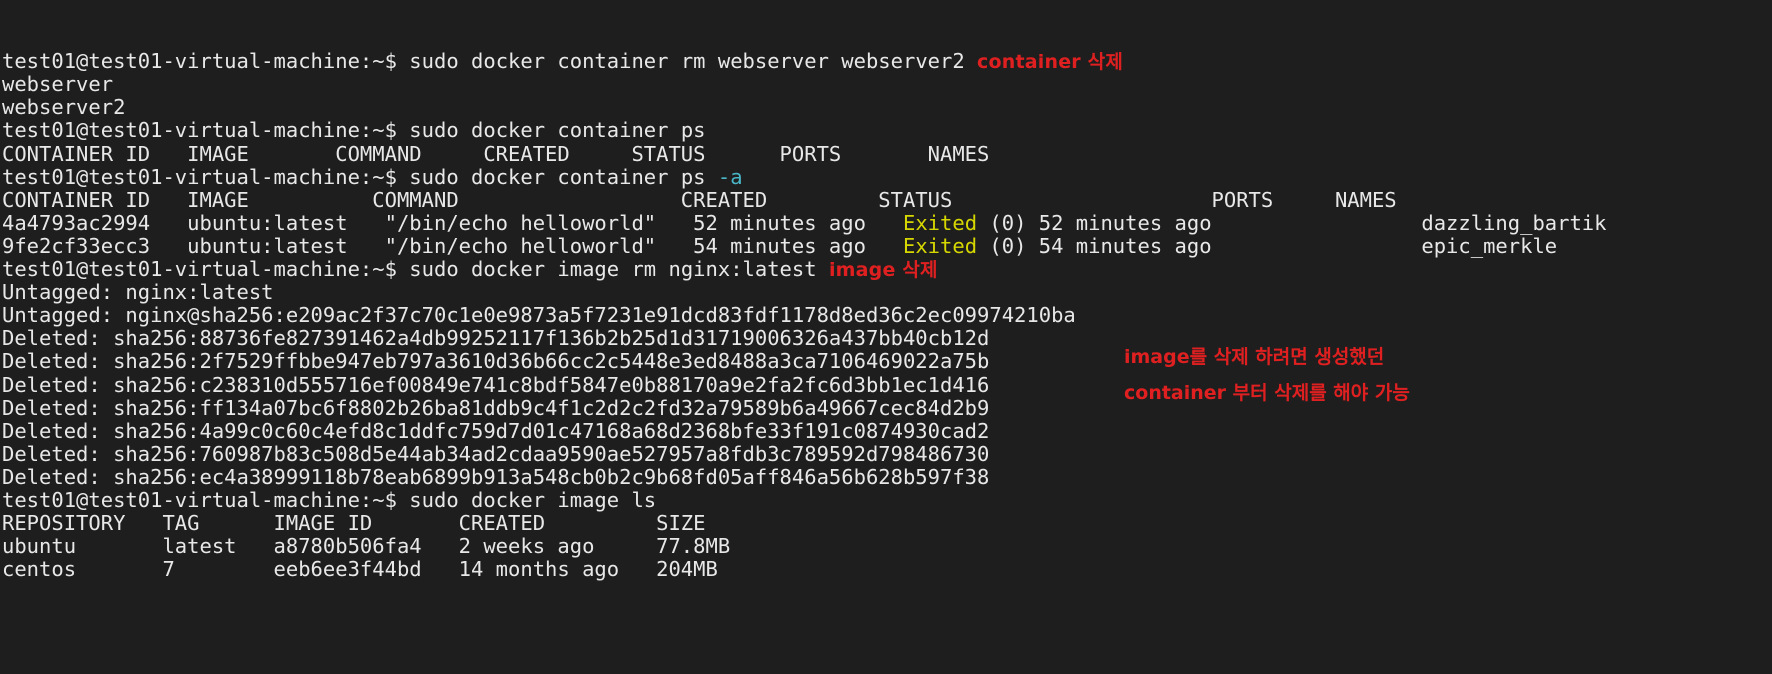  What do you see at coordinates (1292, 222) in the screenshot?
I see `terminal-text: (0) 52 minutes ago dazzling_bartik` at bounding box center [1292, 222].